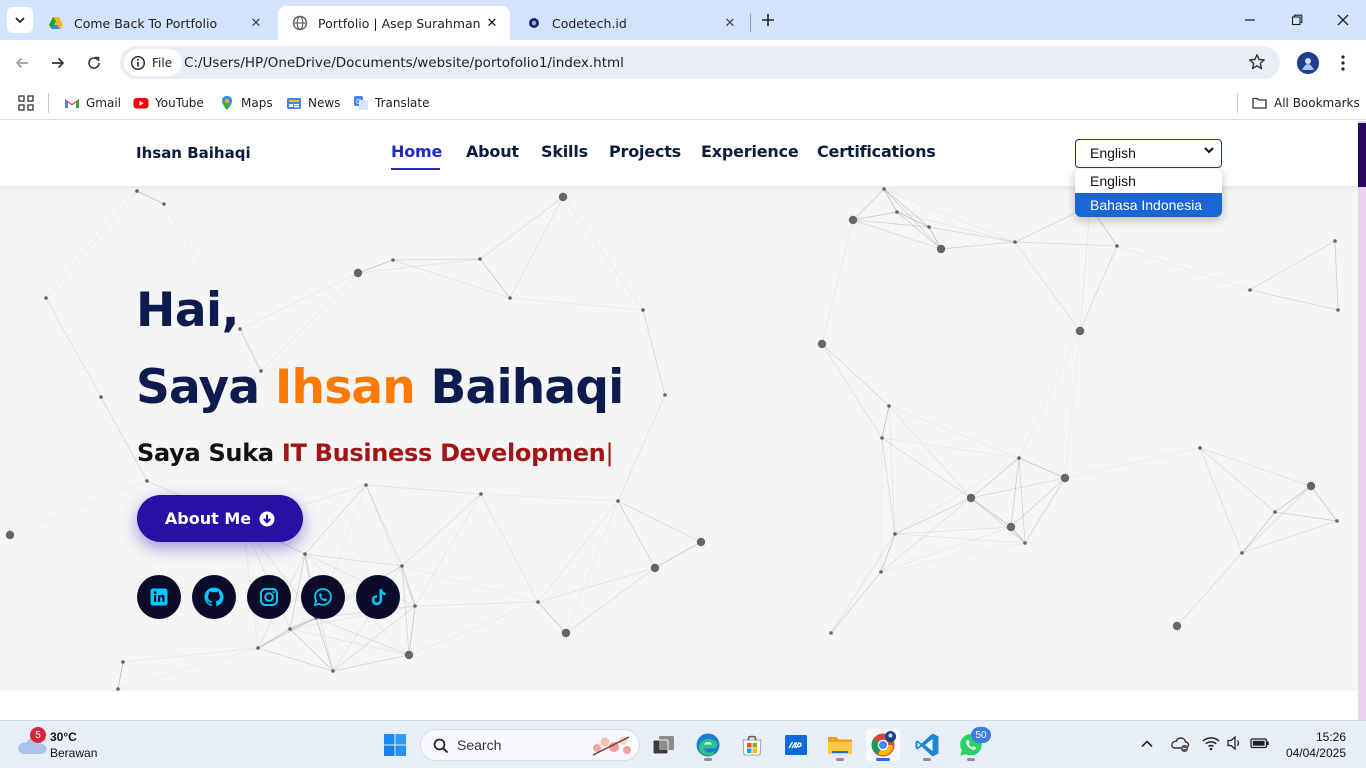 Image resolution: width=1366 pixels, height=769 pixels. What do you see at coordinates (1148, 181) in the screenshot?
I see `language-option-english: English` at bounding box center [1148, 181].